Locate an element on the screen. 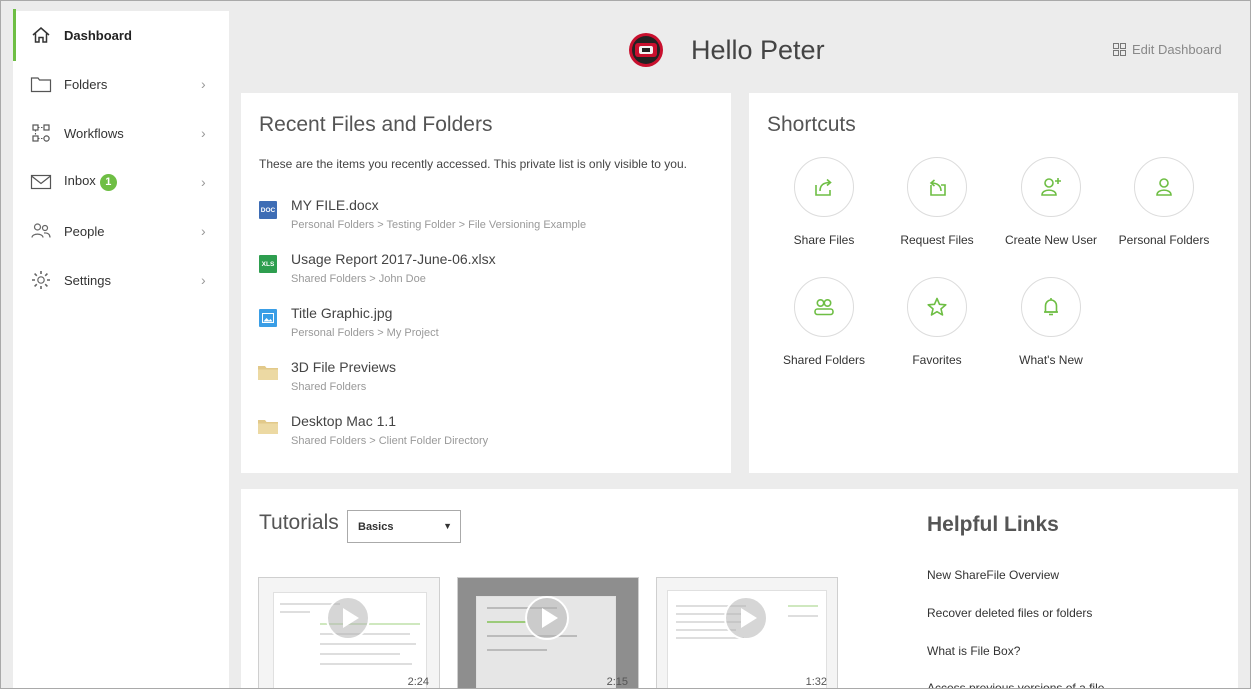 The width and height of the screenshot is (1251, 689). doc-file-icon: DOC is located at coordinates (268, 210).